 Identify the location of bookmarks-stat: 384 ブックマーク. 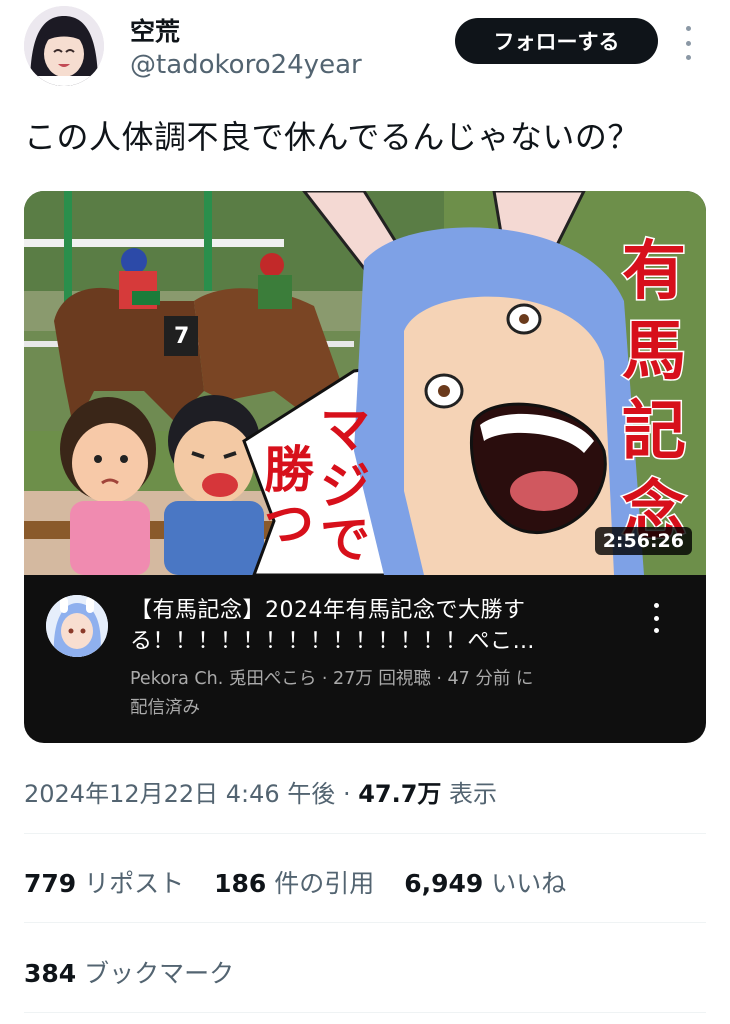
(129, 972).